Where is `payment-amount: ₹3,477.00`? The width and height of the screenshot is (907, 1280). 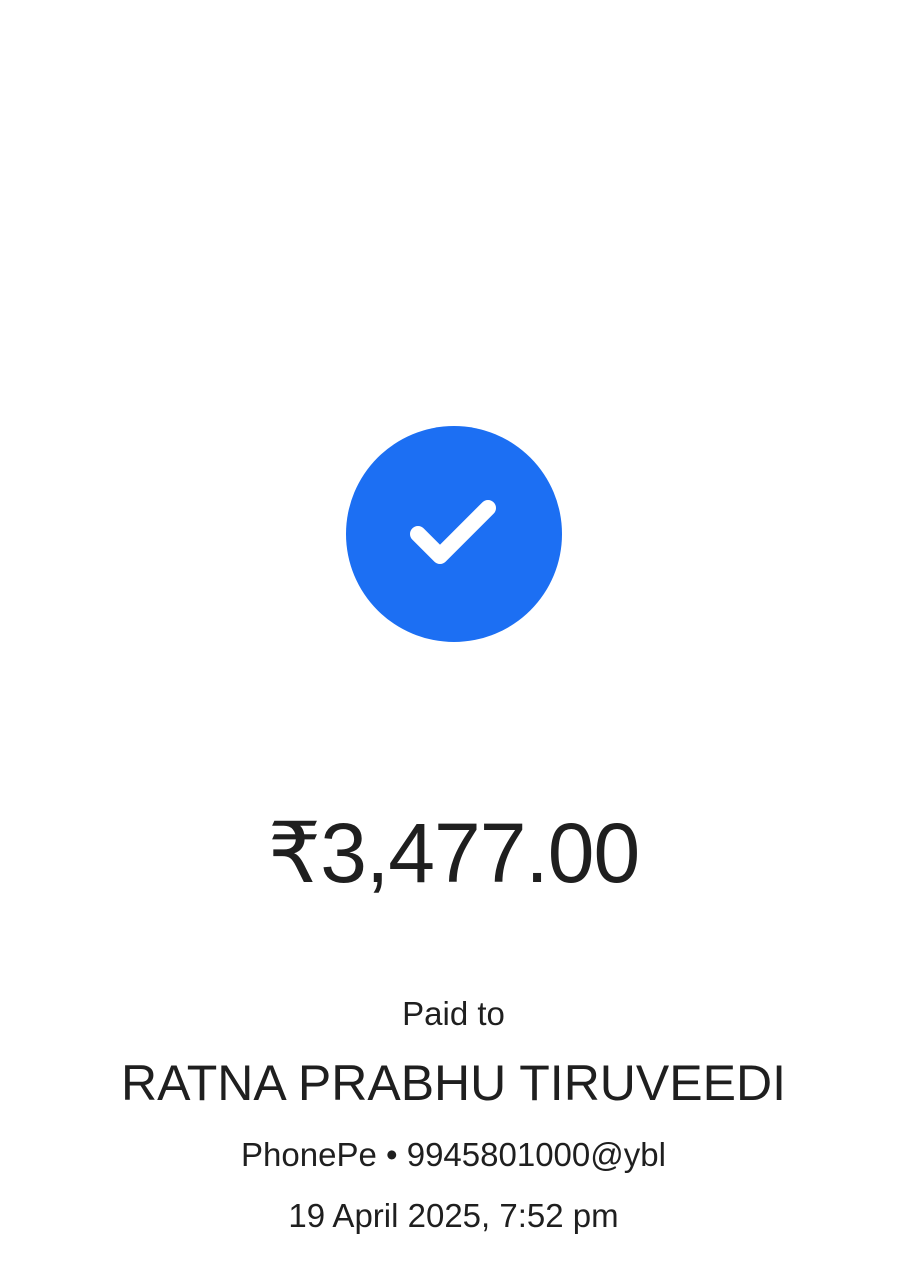 payment-amount: ₹3,477.00 is located at coordinates (453, 853).